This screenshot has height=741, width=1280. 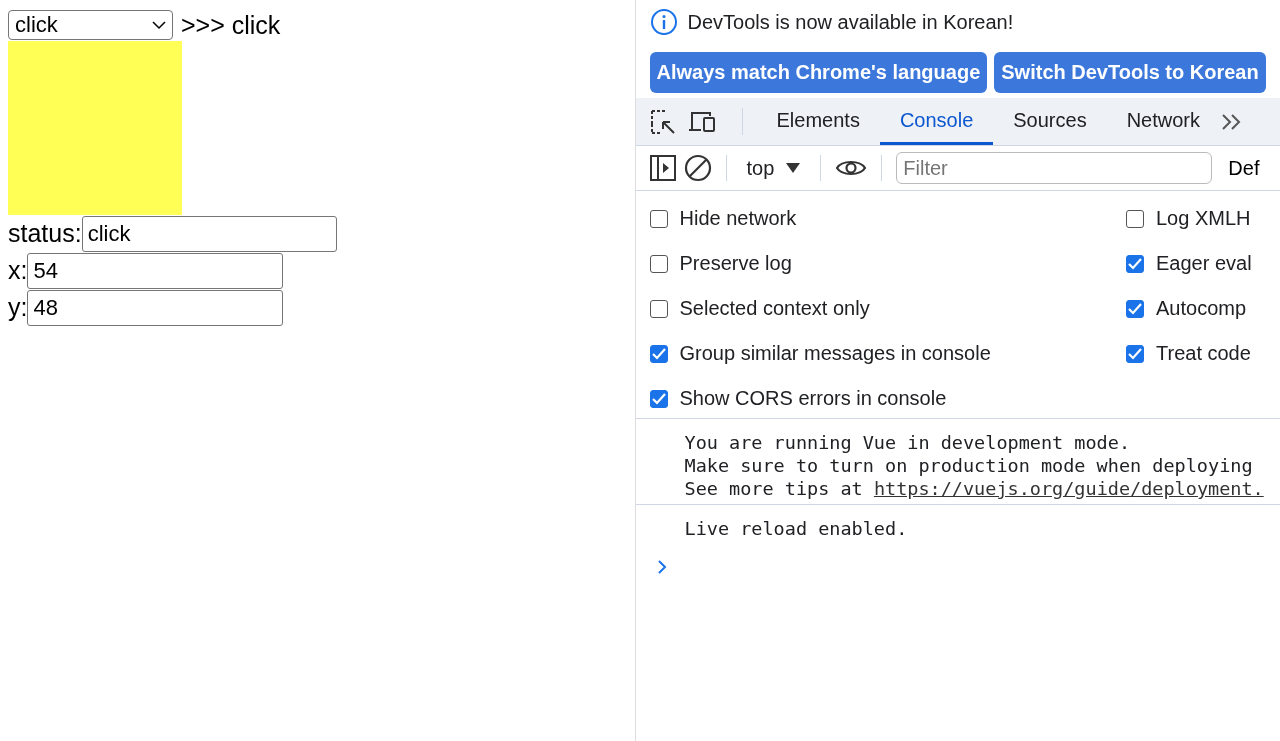 What do you see at coordinates (735, 263) in the screenshot?
I see `setting-label: Preserve log` at bounding box center [735, 263].